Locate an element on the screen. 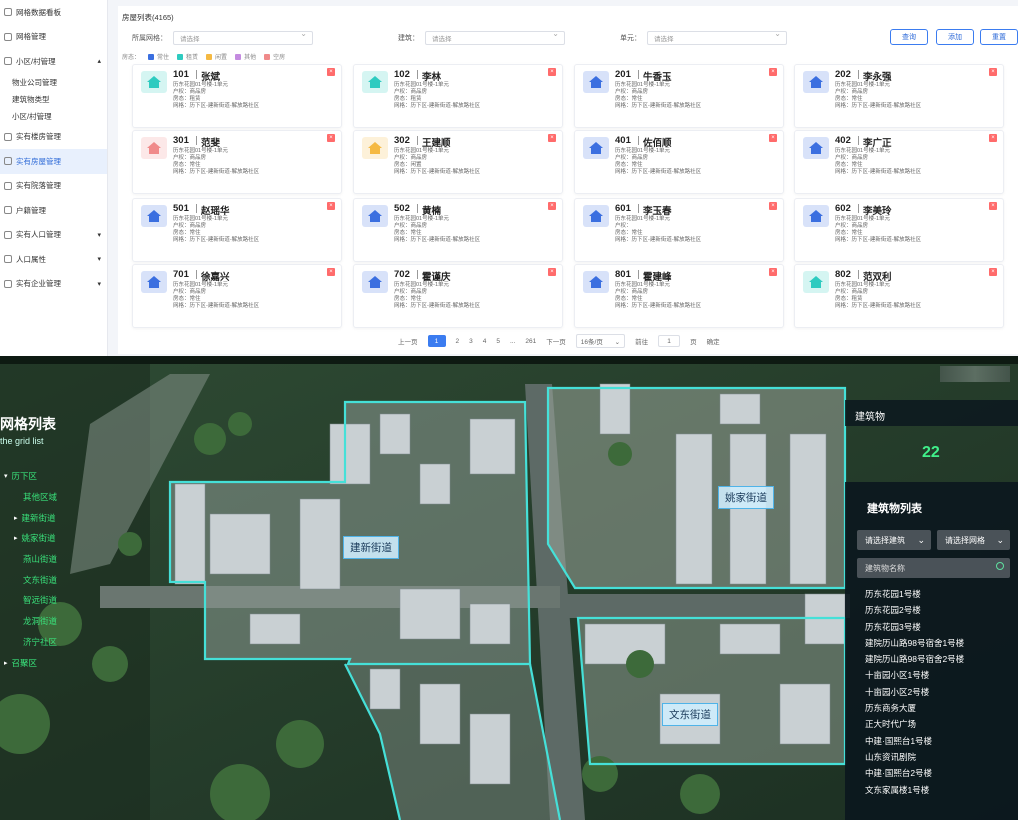  sidebar-item-grid-management: 网格管理 is located at coordinates (53, 37).